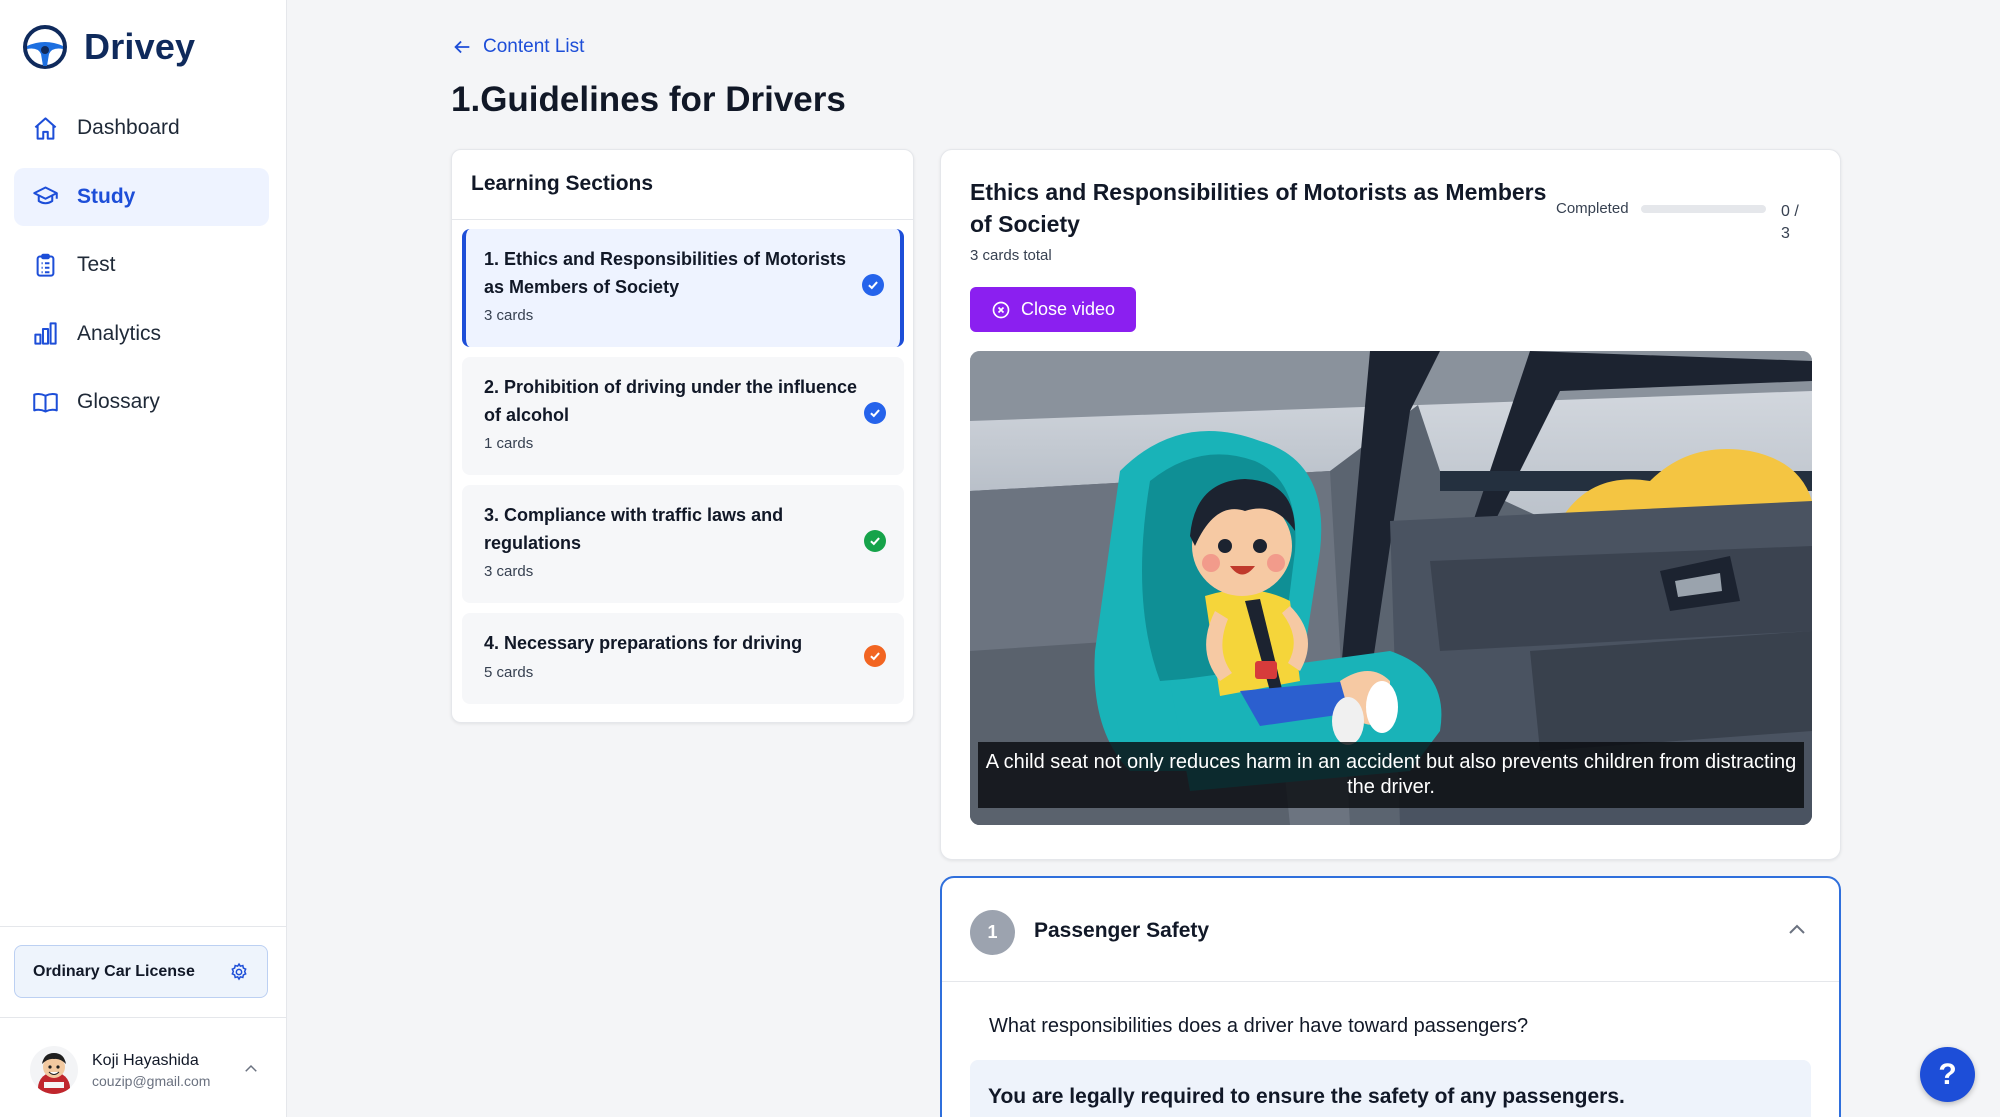 This screenshot has height=1117, width=2000. What do you see at coordinates (643, 643) in the screenshot?
I see `section-title: 4. Necessary preparations for driving` at bounding box center [643, 643].